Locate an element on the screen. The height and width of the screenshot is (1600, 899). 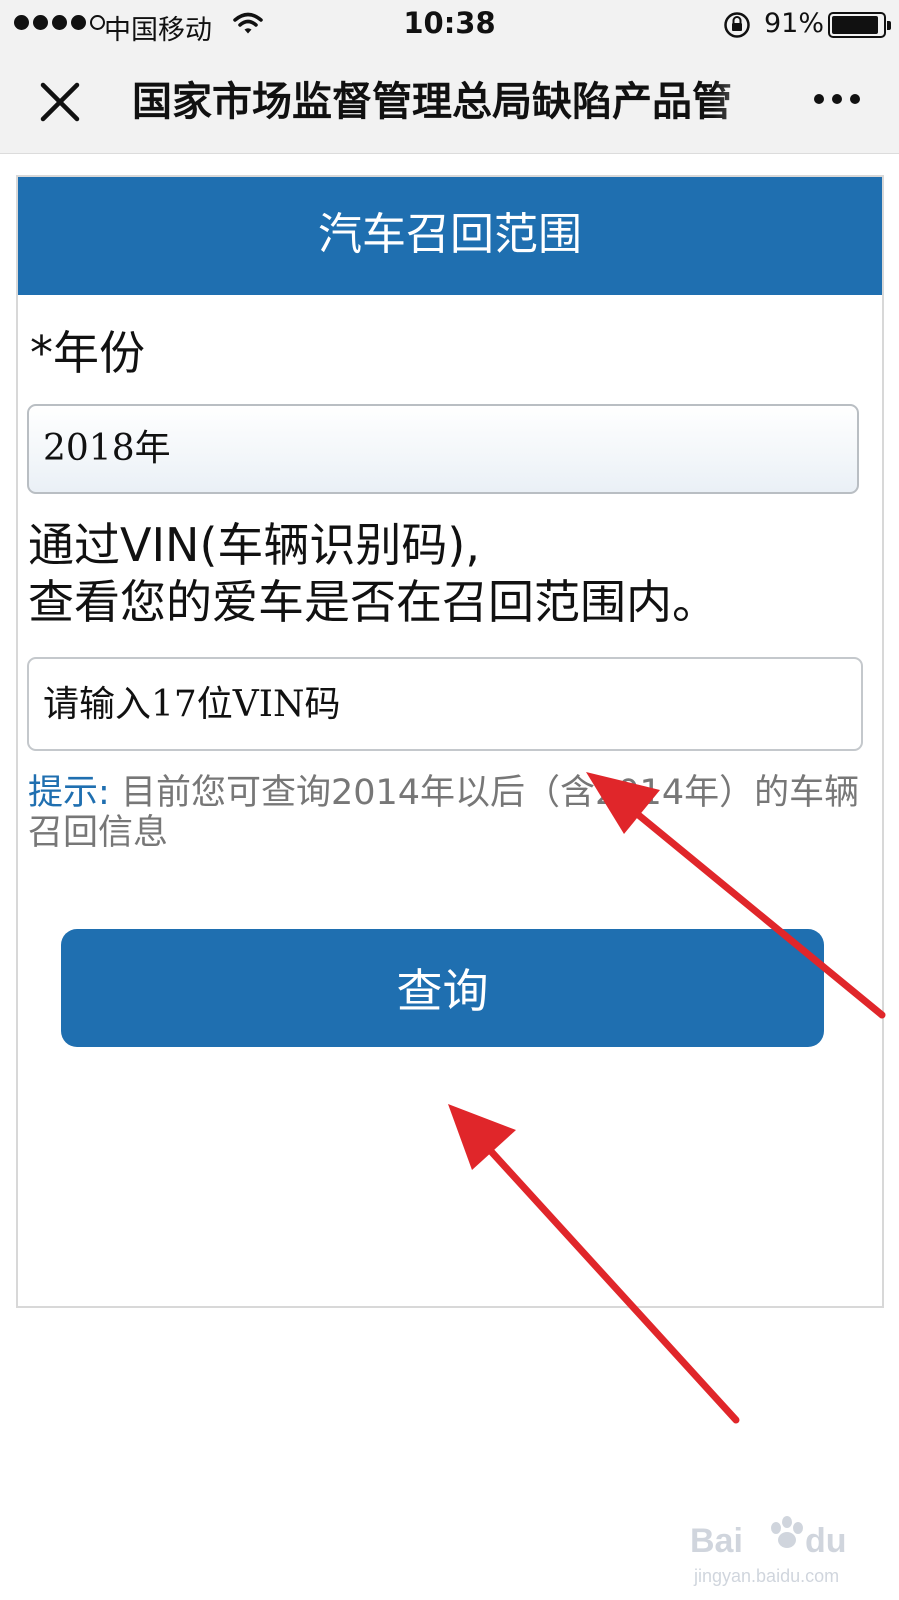
query-button: 查询 is located at coordinates (442, 988).